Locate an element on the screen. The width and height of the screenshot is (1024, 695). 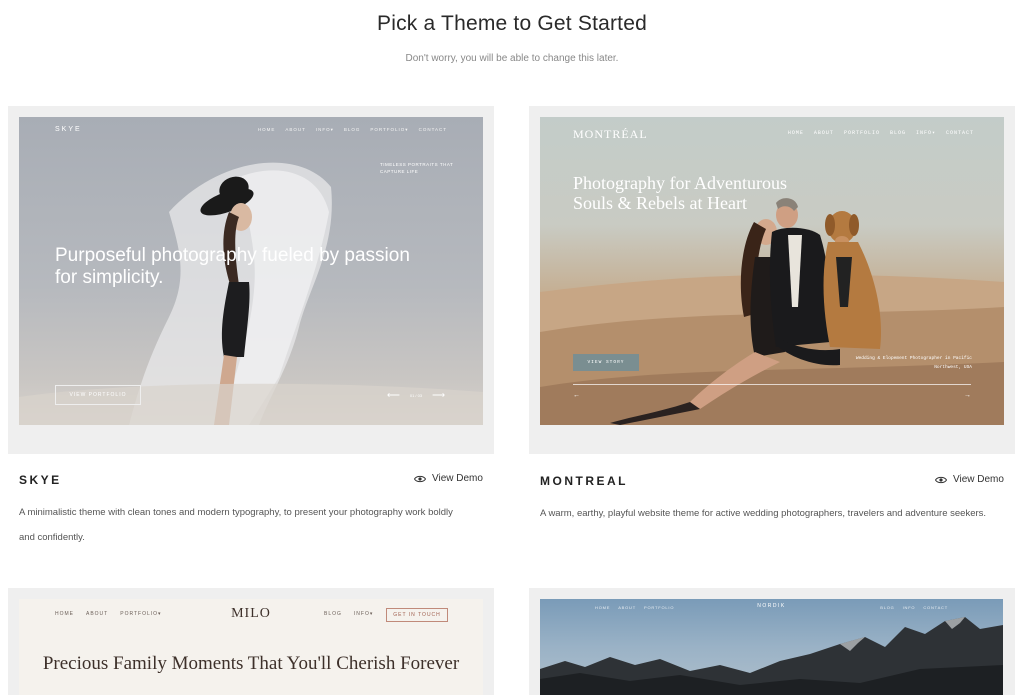
divider is located at coordinates (772, 384).